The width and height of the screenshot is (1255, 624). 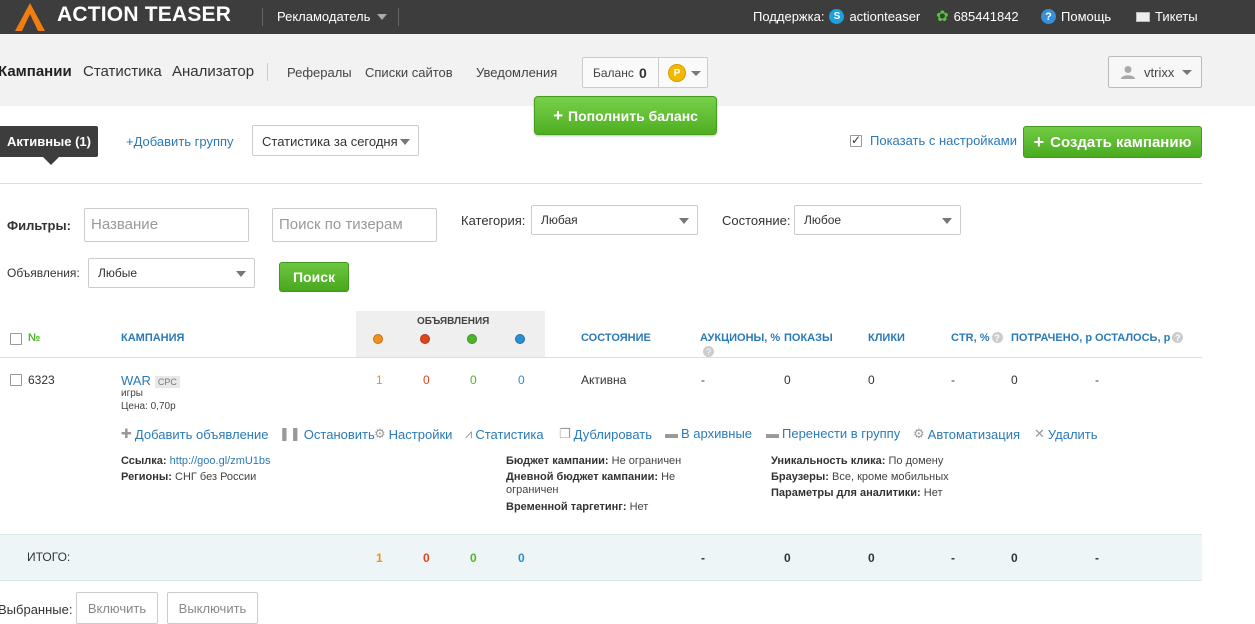 What do you see at coordinates (117, 608) in the screenshot?
I see `enable-button: Включить` at bounding box center [117, 608].